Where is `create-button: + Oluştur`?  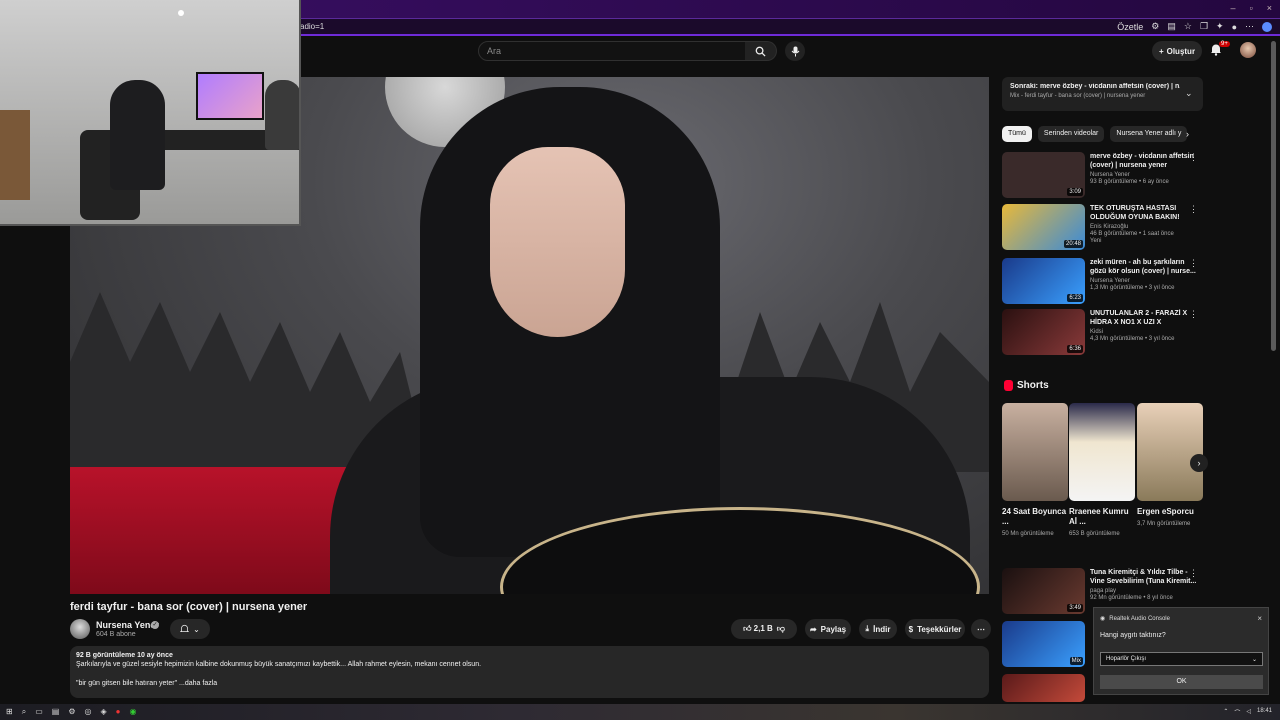
create-button: + Oluştur is located at coordinates (1177, 51).